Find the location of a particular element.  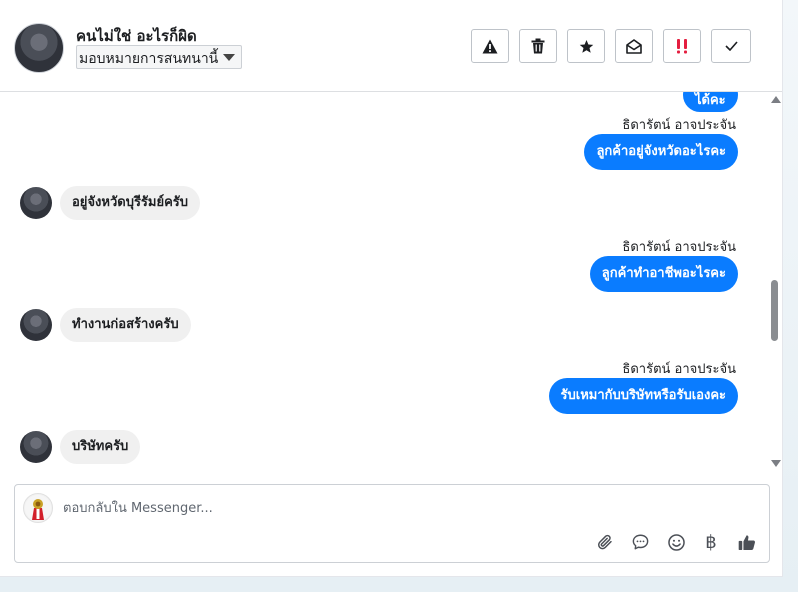

message-text: อยู่จังหวัดบุรีรัมย์ครับ is located at coordinates (130, 202).